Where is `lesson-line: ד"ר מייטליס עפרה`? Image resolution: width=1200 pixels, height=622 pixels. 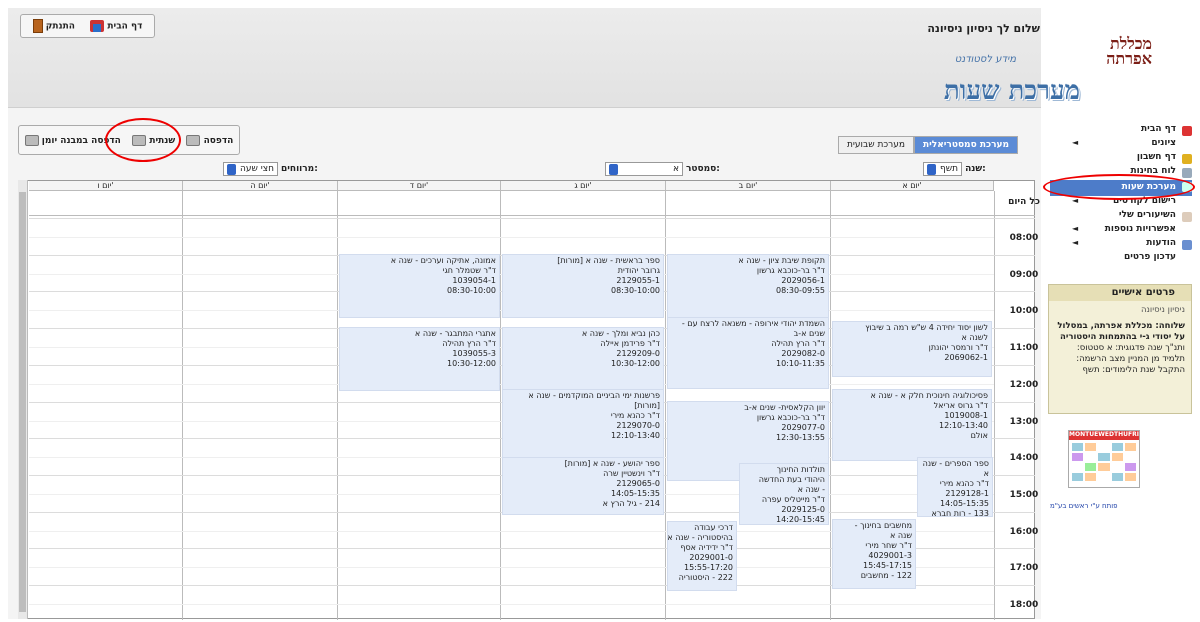 lesson-line: ד"ר מייטליס עפרה is located at coordinates (793, 499).